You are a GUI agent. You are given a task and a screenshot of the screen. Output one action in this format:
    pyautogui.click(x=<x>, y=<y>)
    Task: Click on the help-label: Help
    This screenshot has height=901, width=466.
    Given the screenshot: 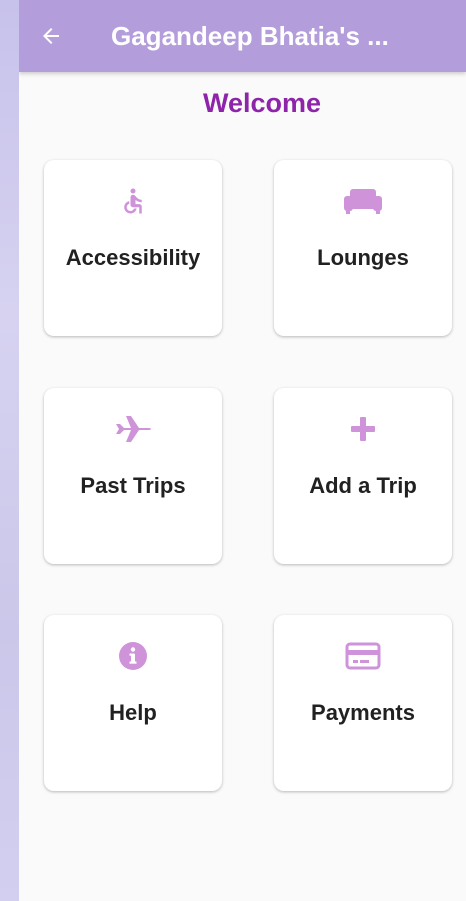 What is the action you would take?
    pyautogui.click(x=133, y=712)
    